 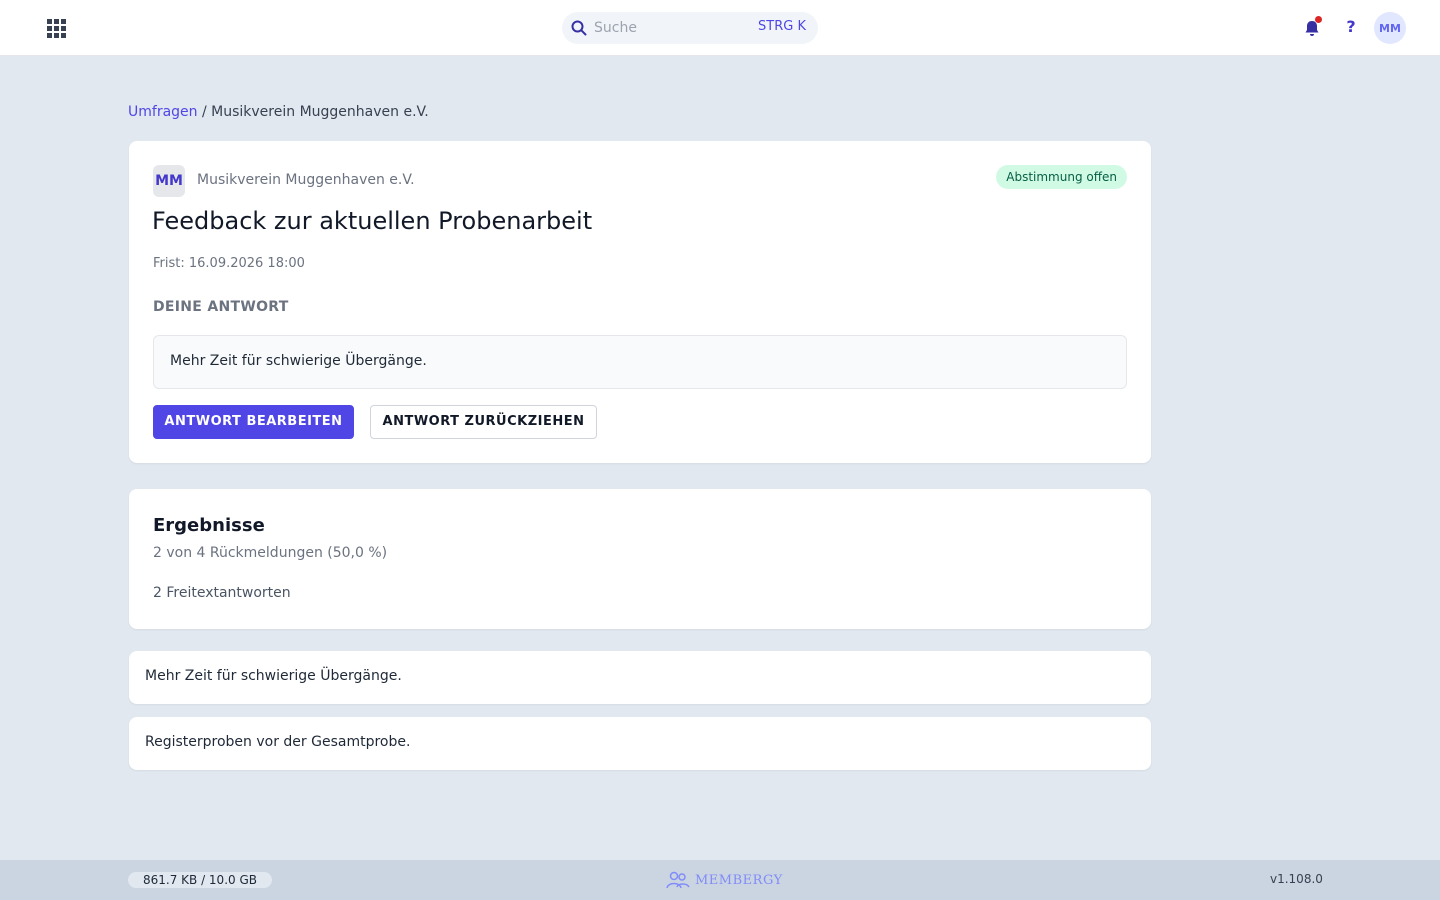 I want to click on org-name: Musikverein Muggenhaven e.V., so click(x=306, y=180).